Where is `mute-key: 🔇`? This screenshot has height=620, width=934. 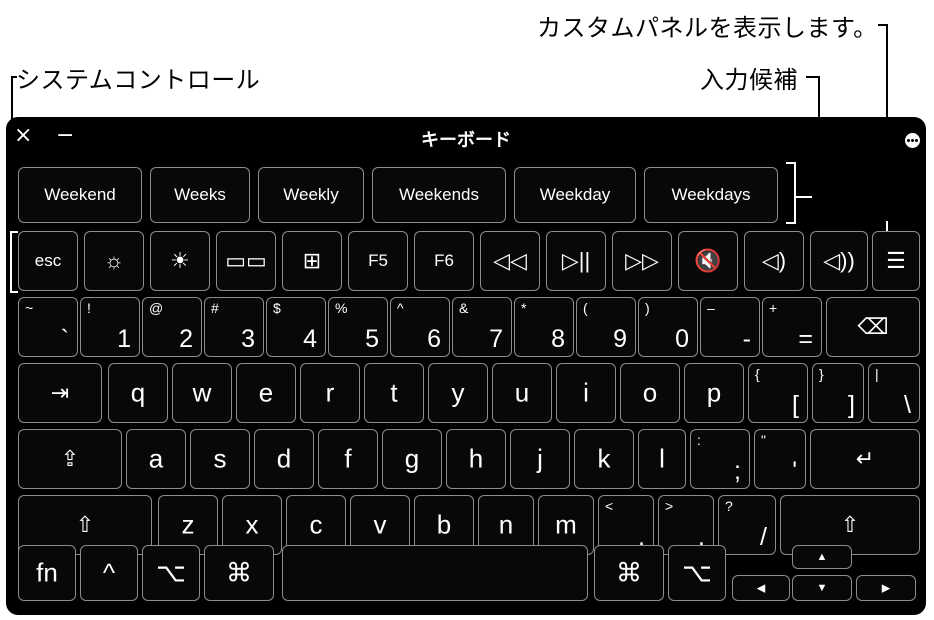 mute-key: 🔇 is located at coordinates (708, 261).